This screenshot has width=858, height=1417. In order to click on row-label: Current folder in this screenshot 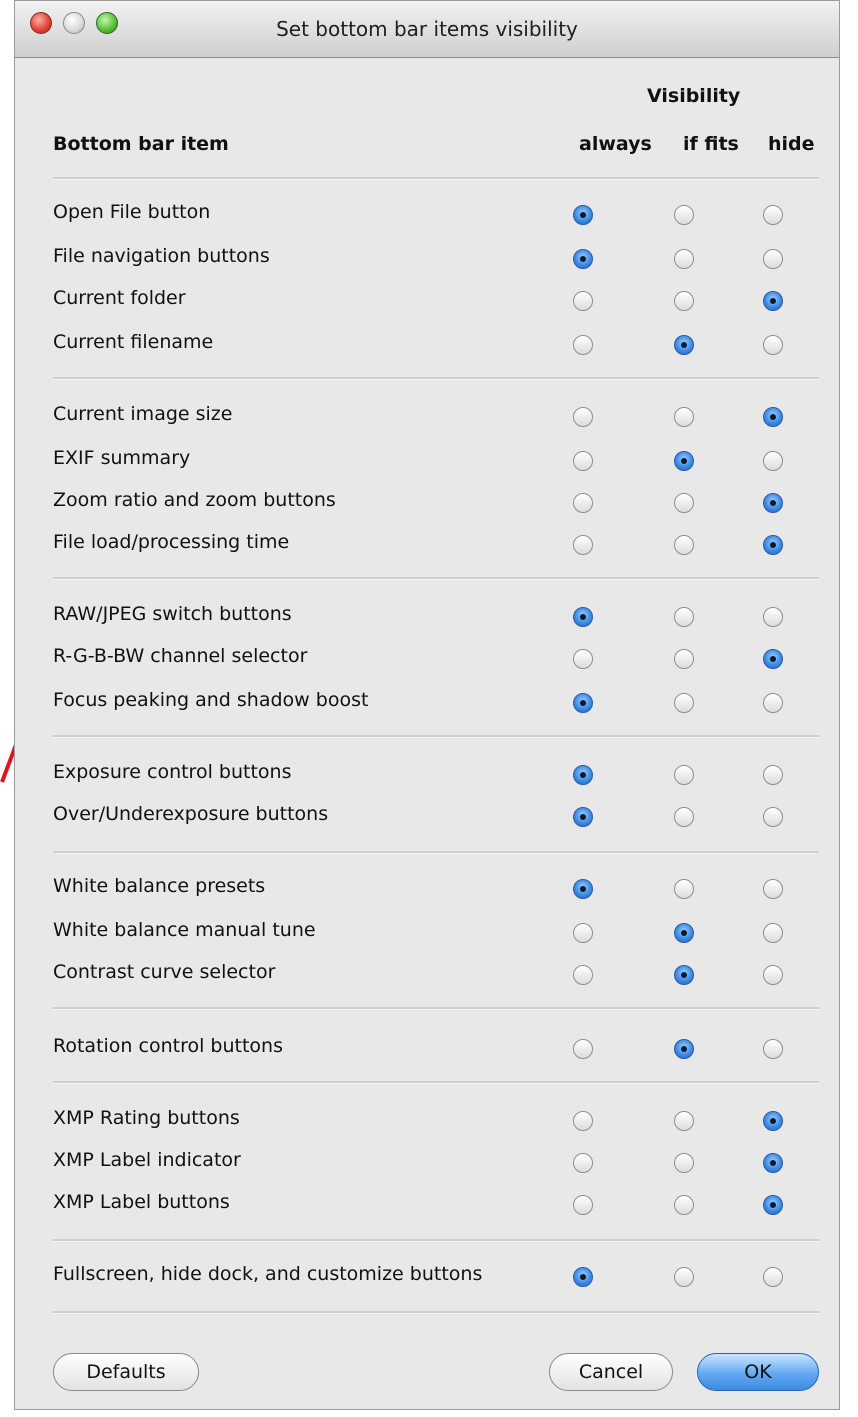, I will do `click(119, 298)`.